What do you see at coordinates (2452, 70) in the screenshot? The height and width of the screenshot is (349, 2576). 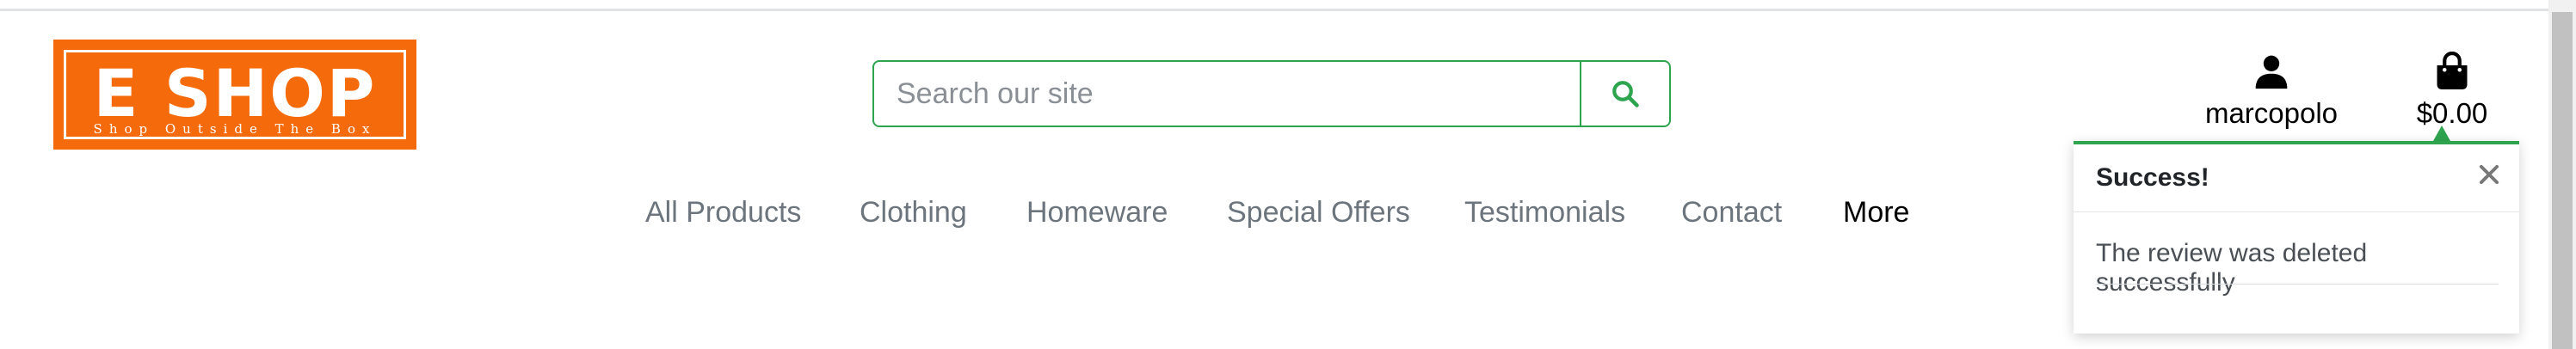 I see `shopping-bag-icon` at bounding box center [2452, 70].